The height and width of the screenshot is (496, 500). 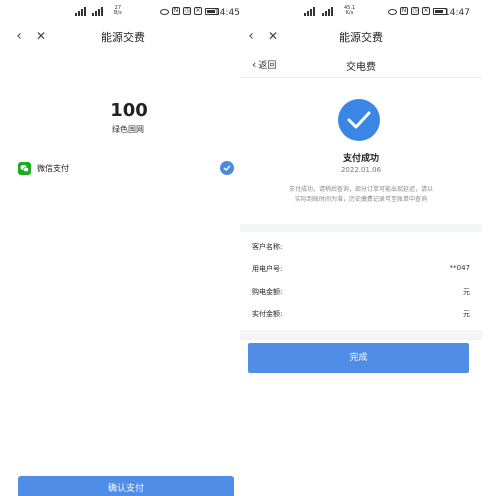 What do you see at coordinates (128, 129) in the screenshot?
I see `payee-name: 绿色国网` at bounding box center [128, 129].